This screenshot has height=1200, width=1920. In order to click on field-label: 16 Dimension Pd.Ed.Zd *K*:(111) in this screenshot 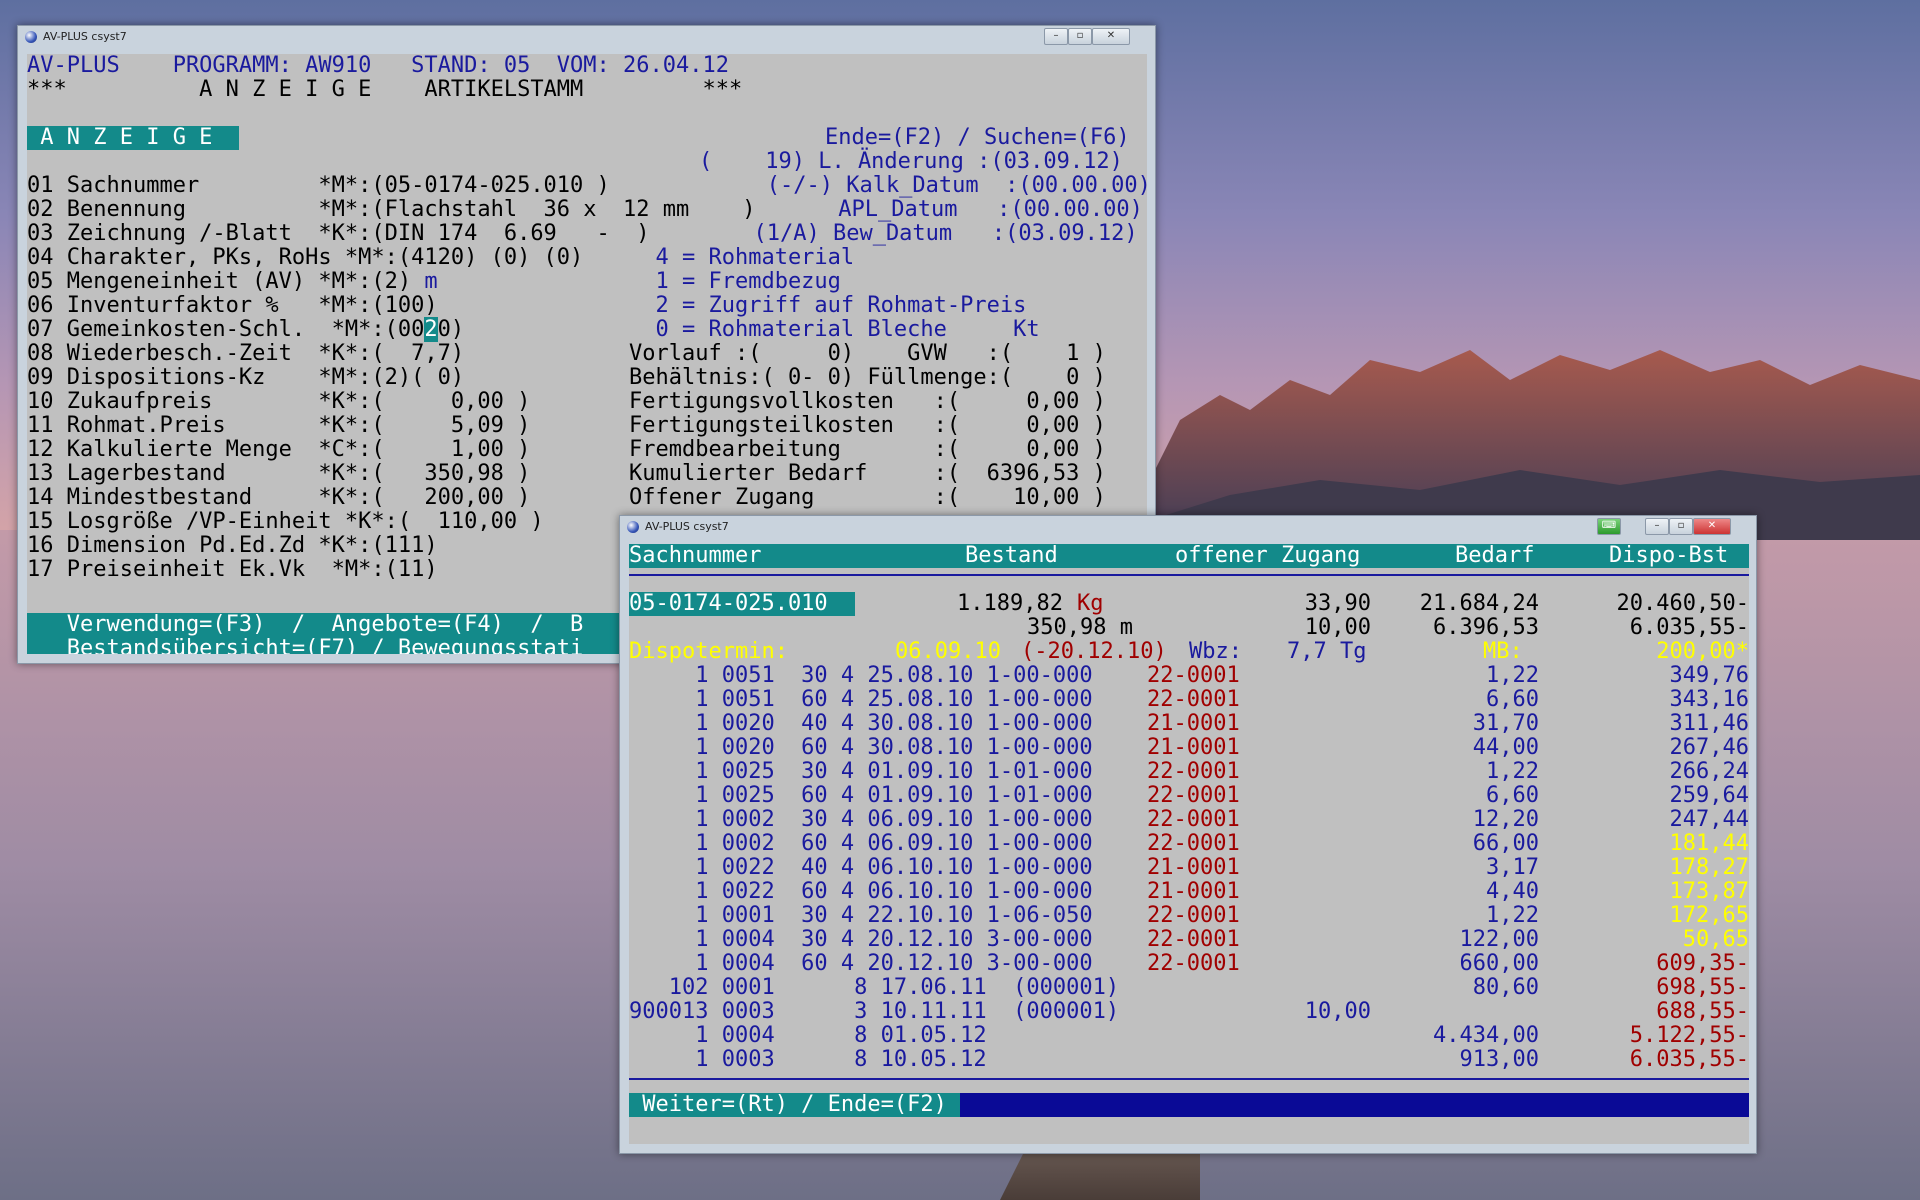, I will do `click(232, 545)`.